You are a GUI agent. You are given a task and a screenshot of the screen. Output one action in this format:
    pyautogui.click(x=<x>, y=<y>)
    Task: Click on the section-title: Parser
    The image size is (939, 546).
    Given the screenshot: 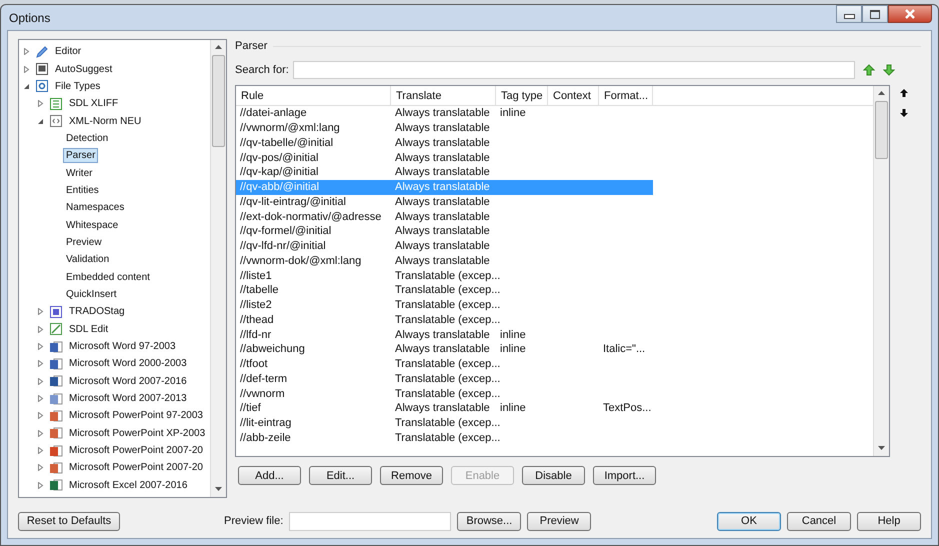 What is the action you would take?
    pyautogui.click(x=251, y=46)
    